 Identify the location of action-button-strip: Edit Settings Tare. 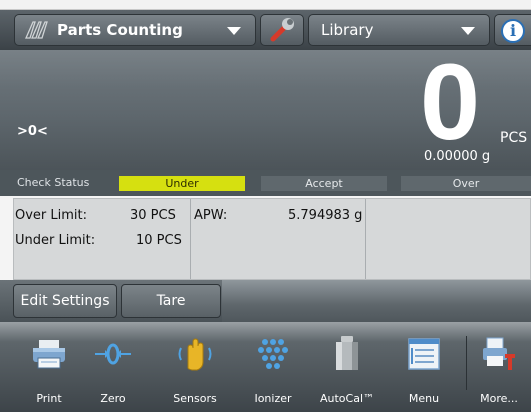
(265, 301).